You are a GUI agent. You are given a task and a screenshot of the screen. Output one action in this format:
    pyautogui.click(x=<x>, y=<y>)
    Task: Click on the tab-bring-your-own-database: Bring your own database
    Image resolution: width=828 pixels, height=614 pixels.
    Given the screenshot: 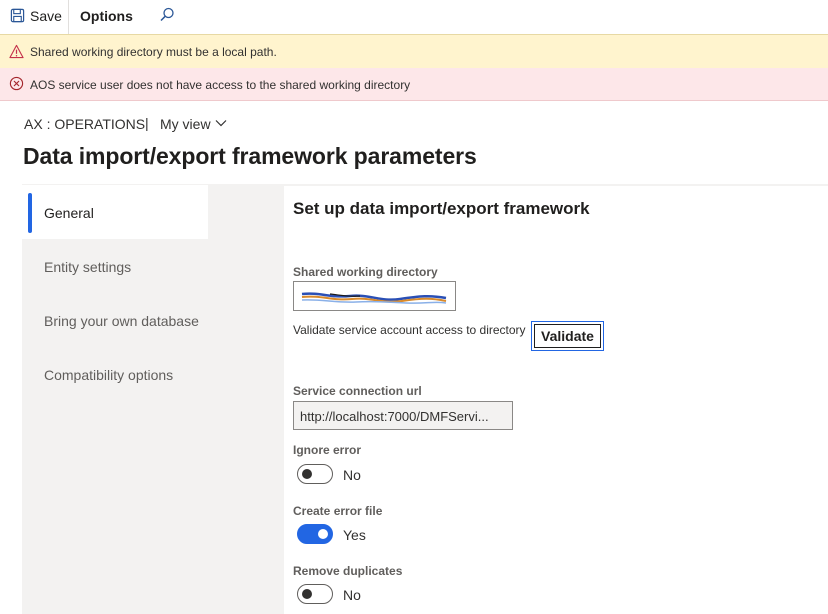 What is the action you would take?
    pyautogui.click(x=153, y=320)
    